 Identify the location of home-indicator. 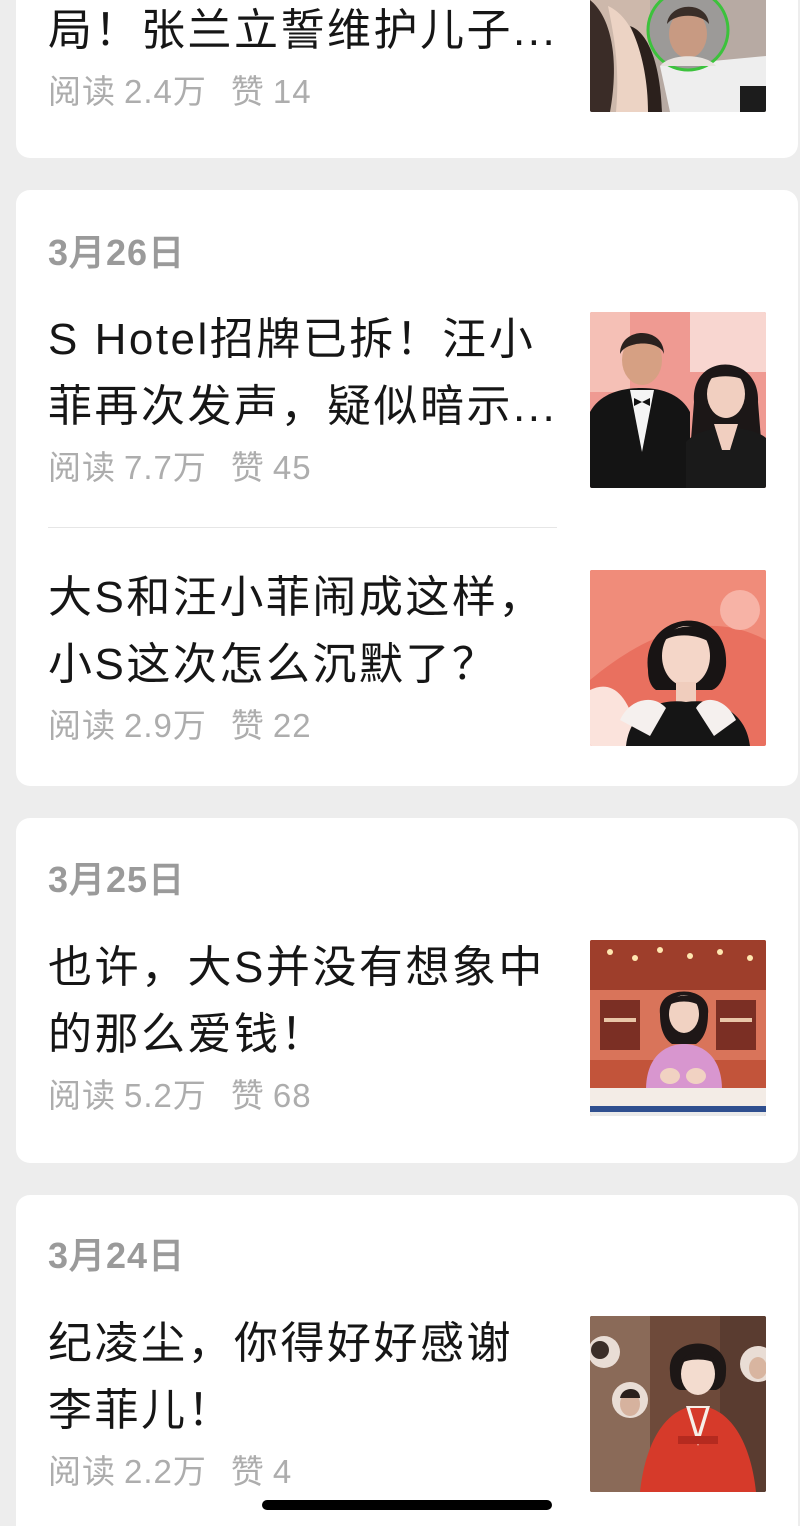
(407, 1505).